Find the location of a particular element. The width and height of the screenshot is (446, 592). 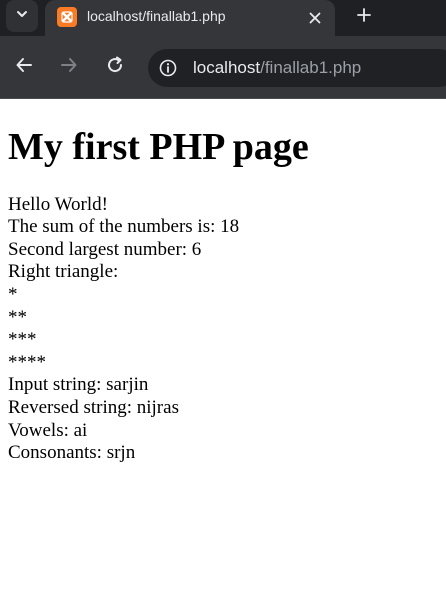

output-line-triangle-row-4: **** is located at coordinates (27, 362).